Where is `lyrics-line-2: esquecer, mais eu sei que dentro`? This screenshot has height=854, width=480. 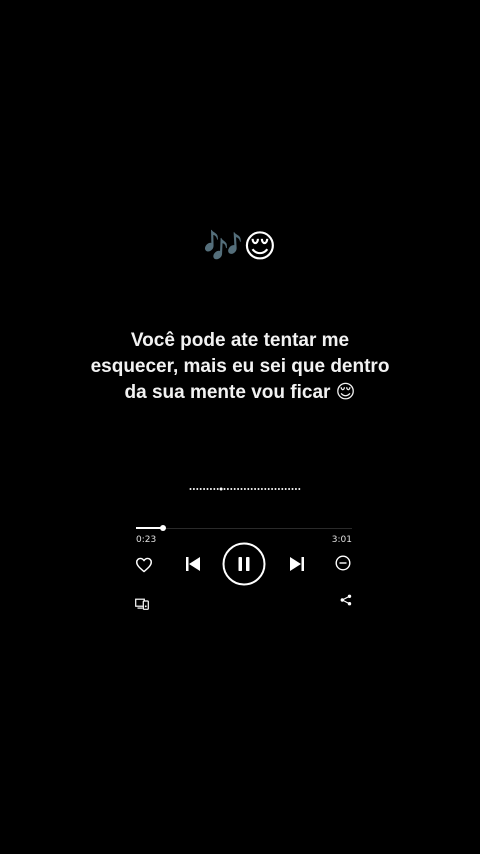
lyrics-line-2: esquecer, mais eu sei que dentro is located at coordinates (240, 366).